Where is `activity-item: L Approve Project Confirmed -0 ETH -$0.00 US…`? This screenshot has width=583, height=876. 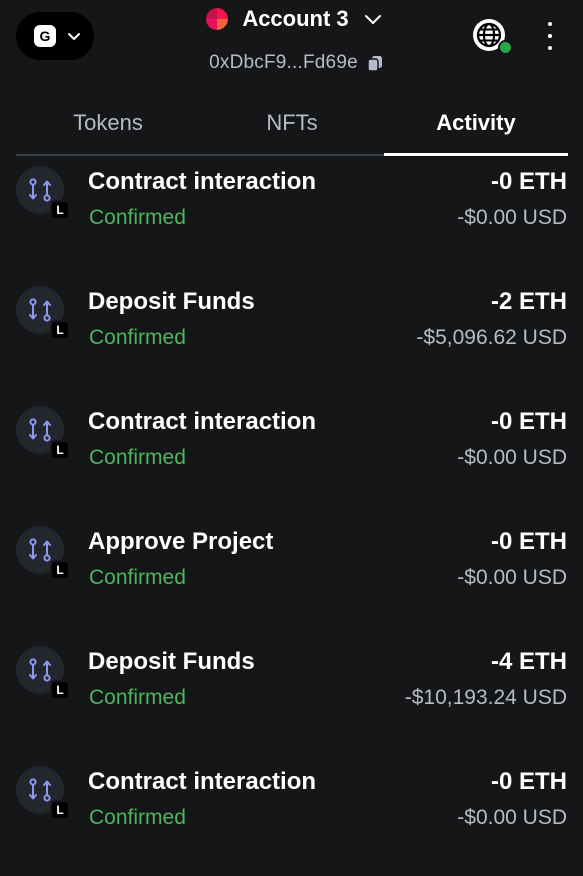 activity-item: L Approve Project Confirmed -0 ETH -$0.00 US… is located at coordinates (291, 576).